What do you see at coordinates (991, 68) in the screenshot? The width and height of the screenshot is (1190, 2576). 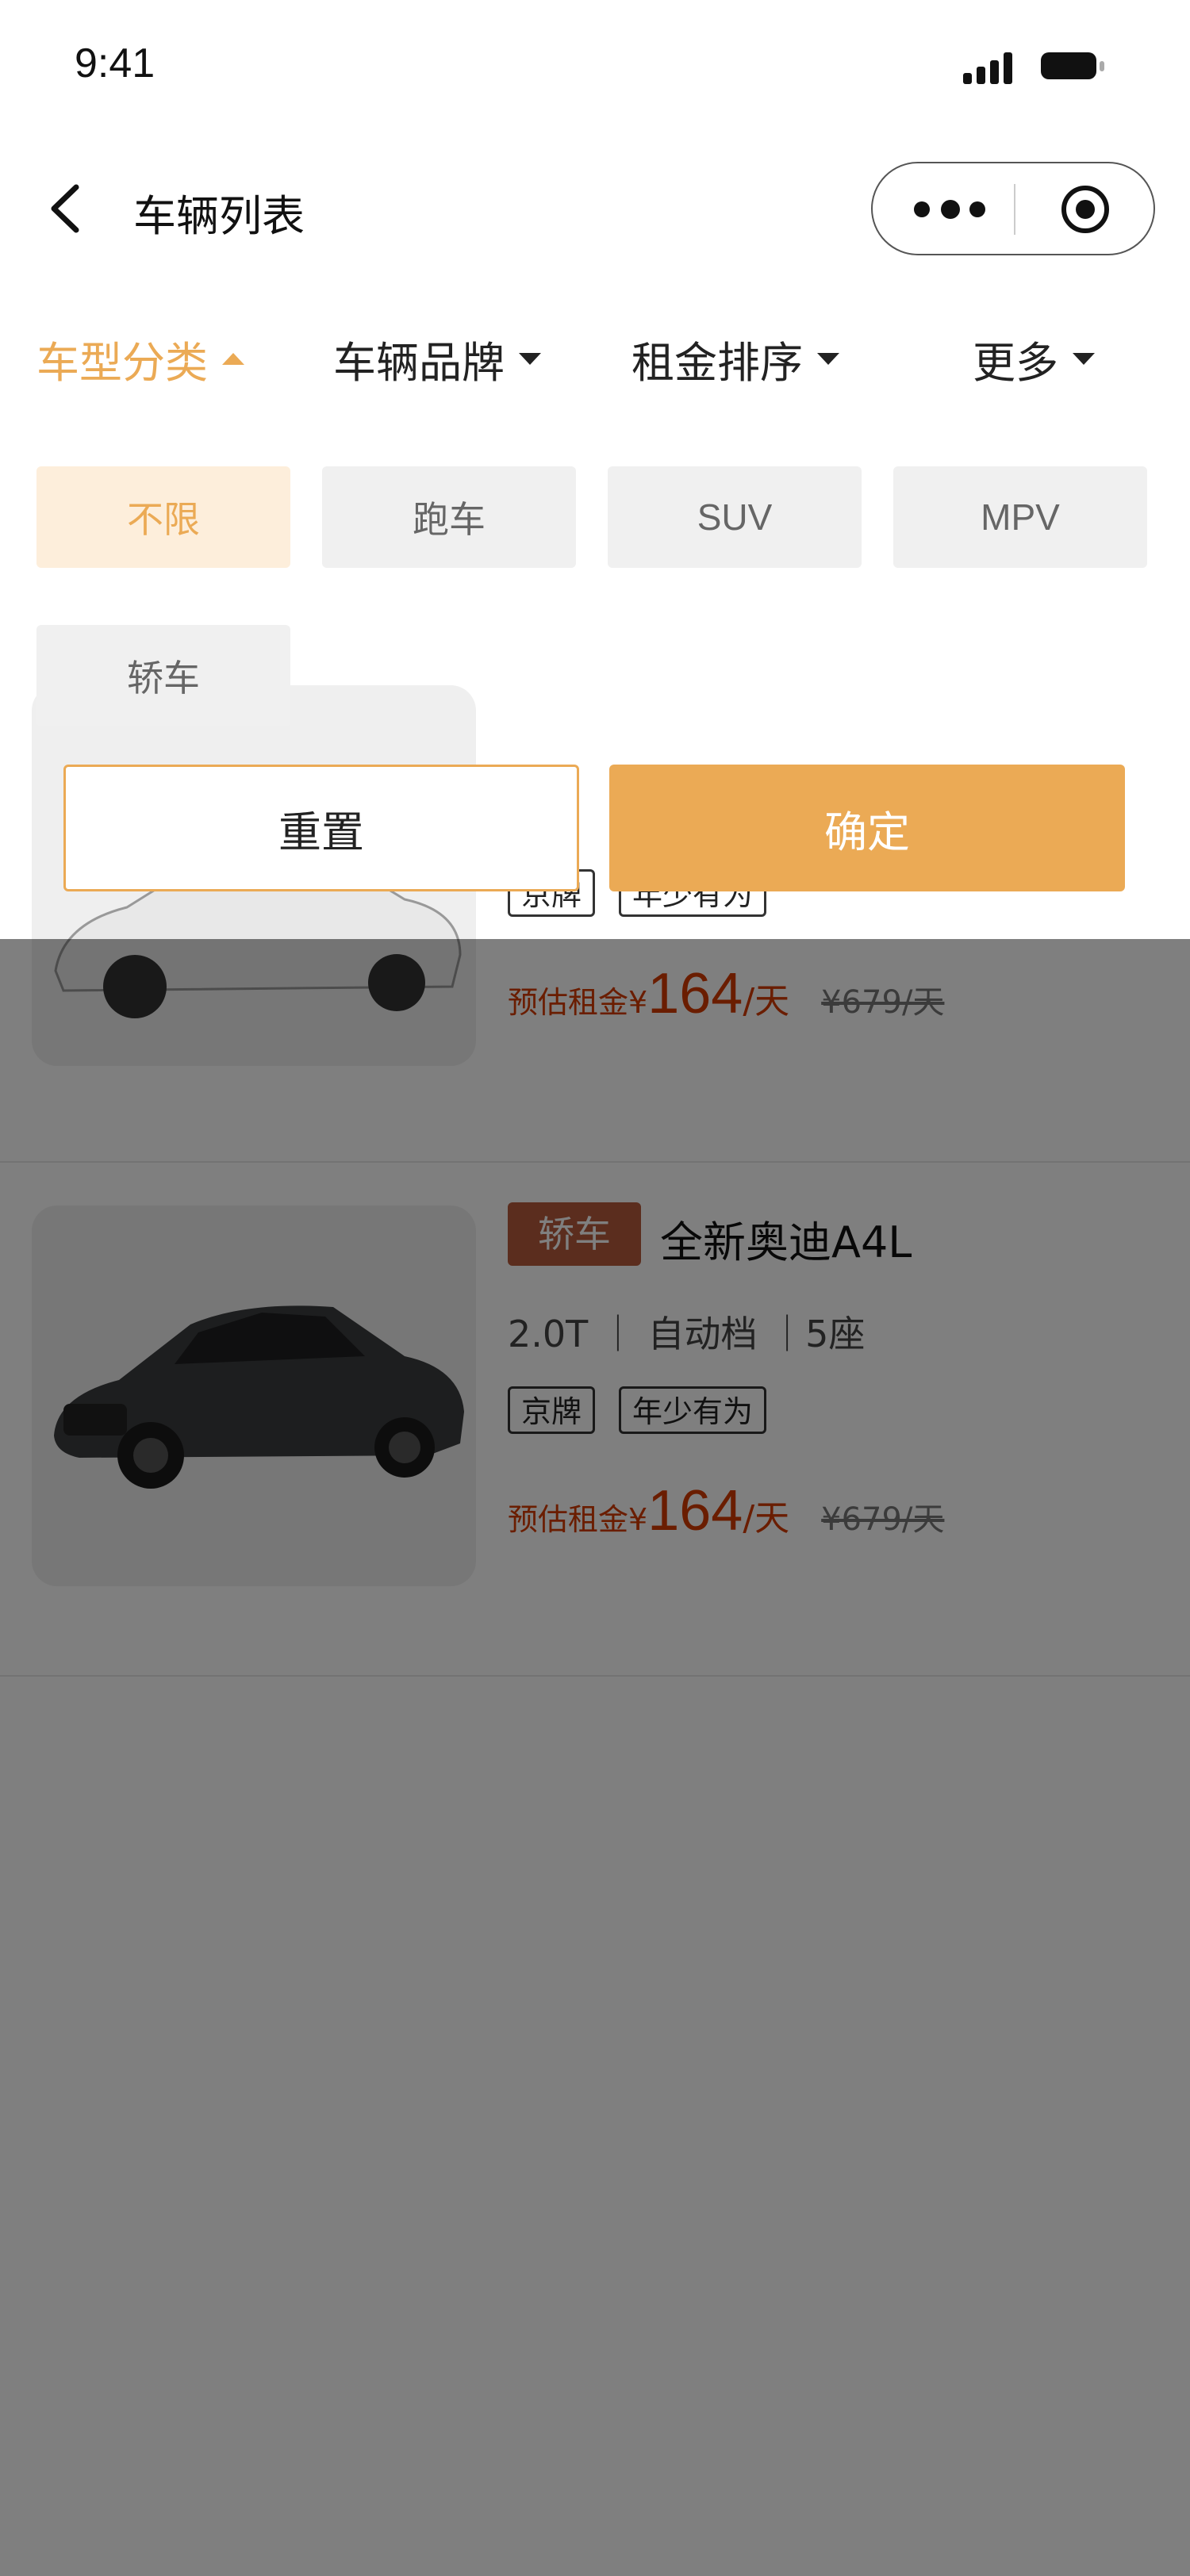 I see `signal-icon` at bounding box center [991, 68].